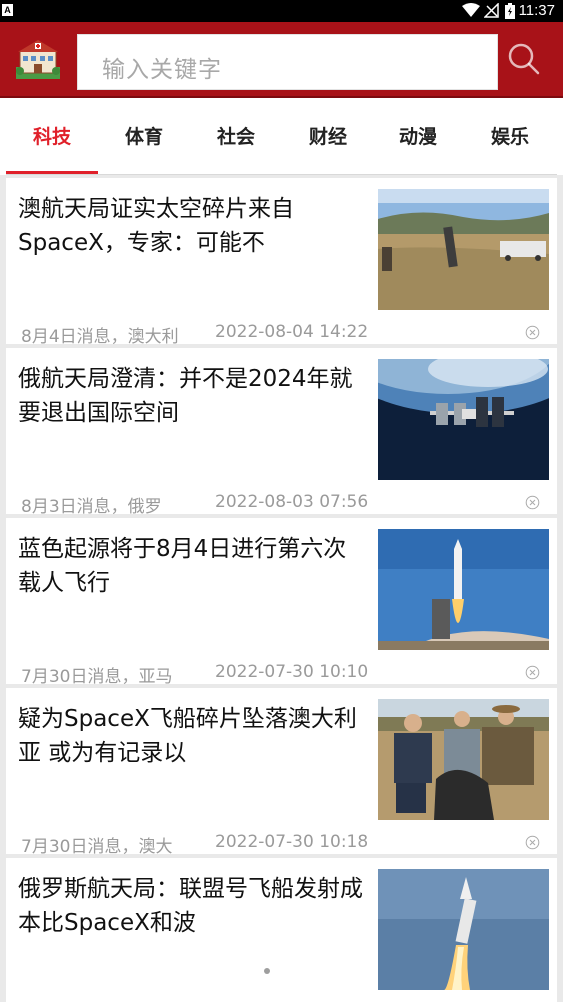 The width and height of the screenshot is (563, 1002). Describe the element at coordinates (52, 172) in the screenshot. I see `active-tab-indicator` at that location.